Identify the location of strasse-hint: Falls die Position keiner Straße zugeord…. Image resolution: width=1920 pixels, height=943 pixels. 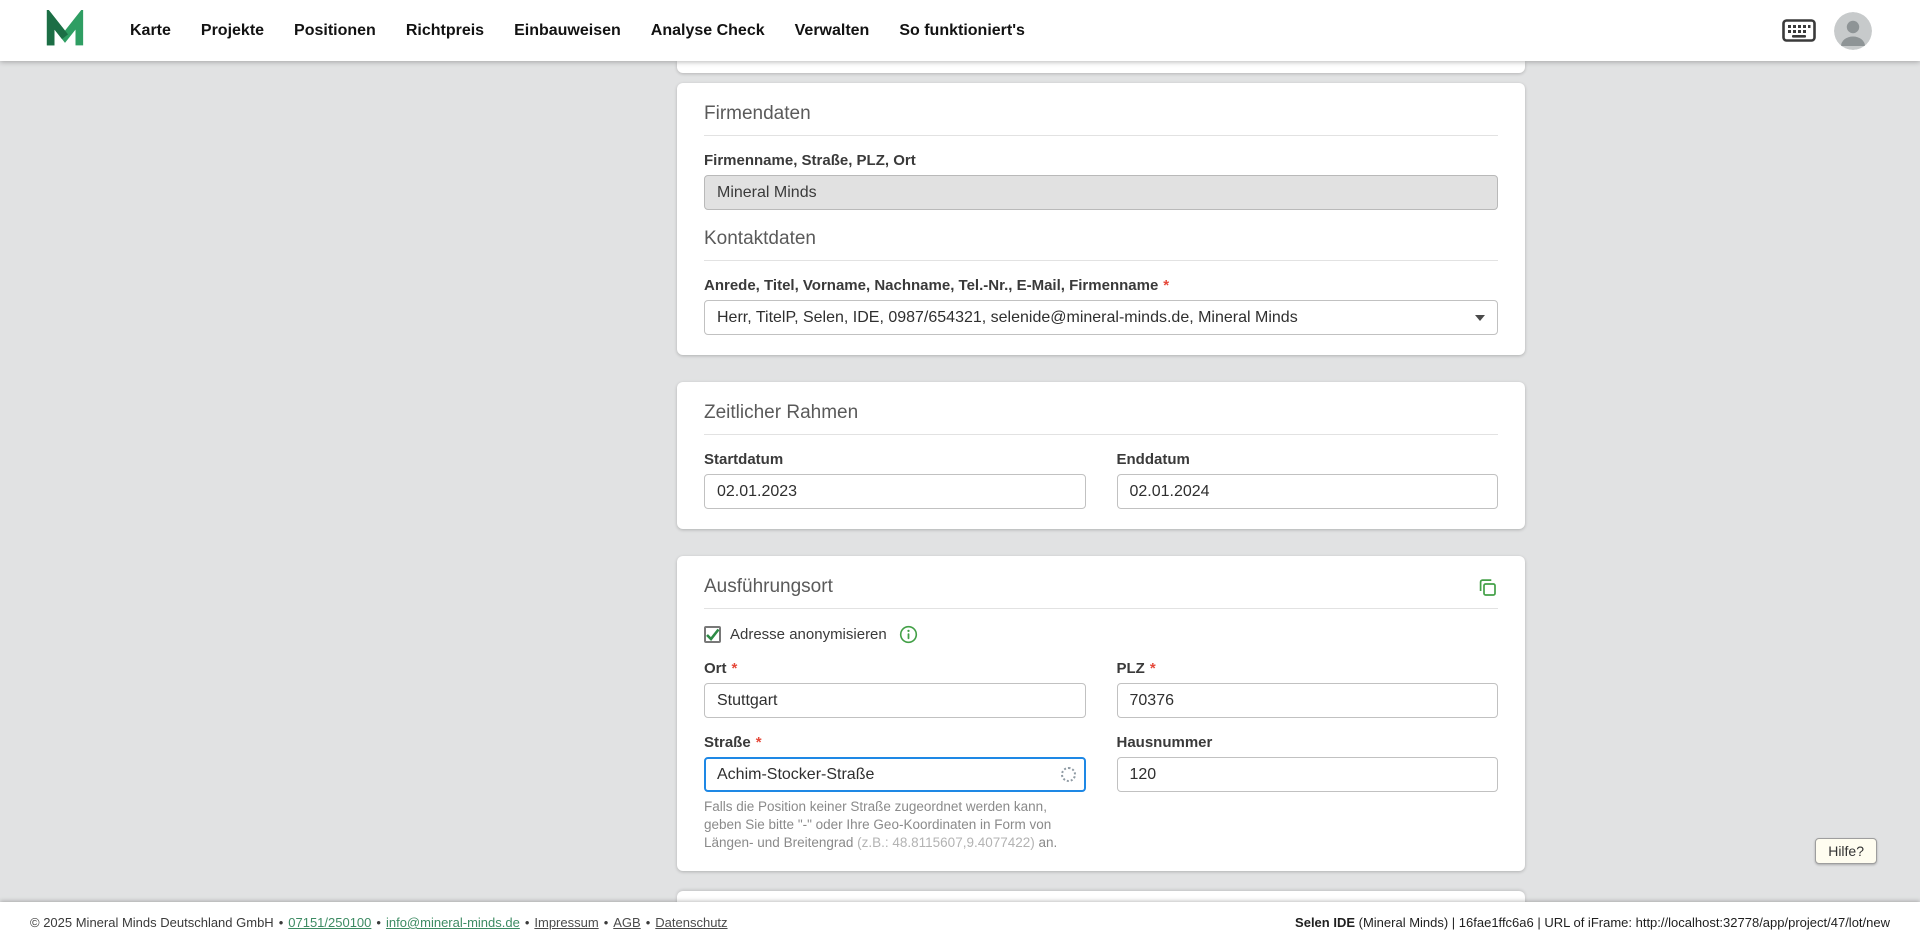
(881, 824).